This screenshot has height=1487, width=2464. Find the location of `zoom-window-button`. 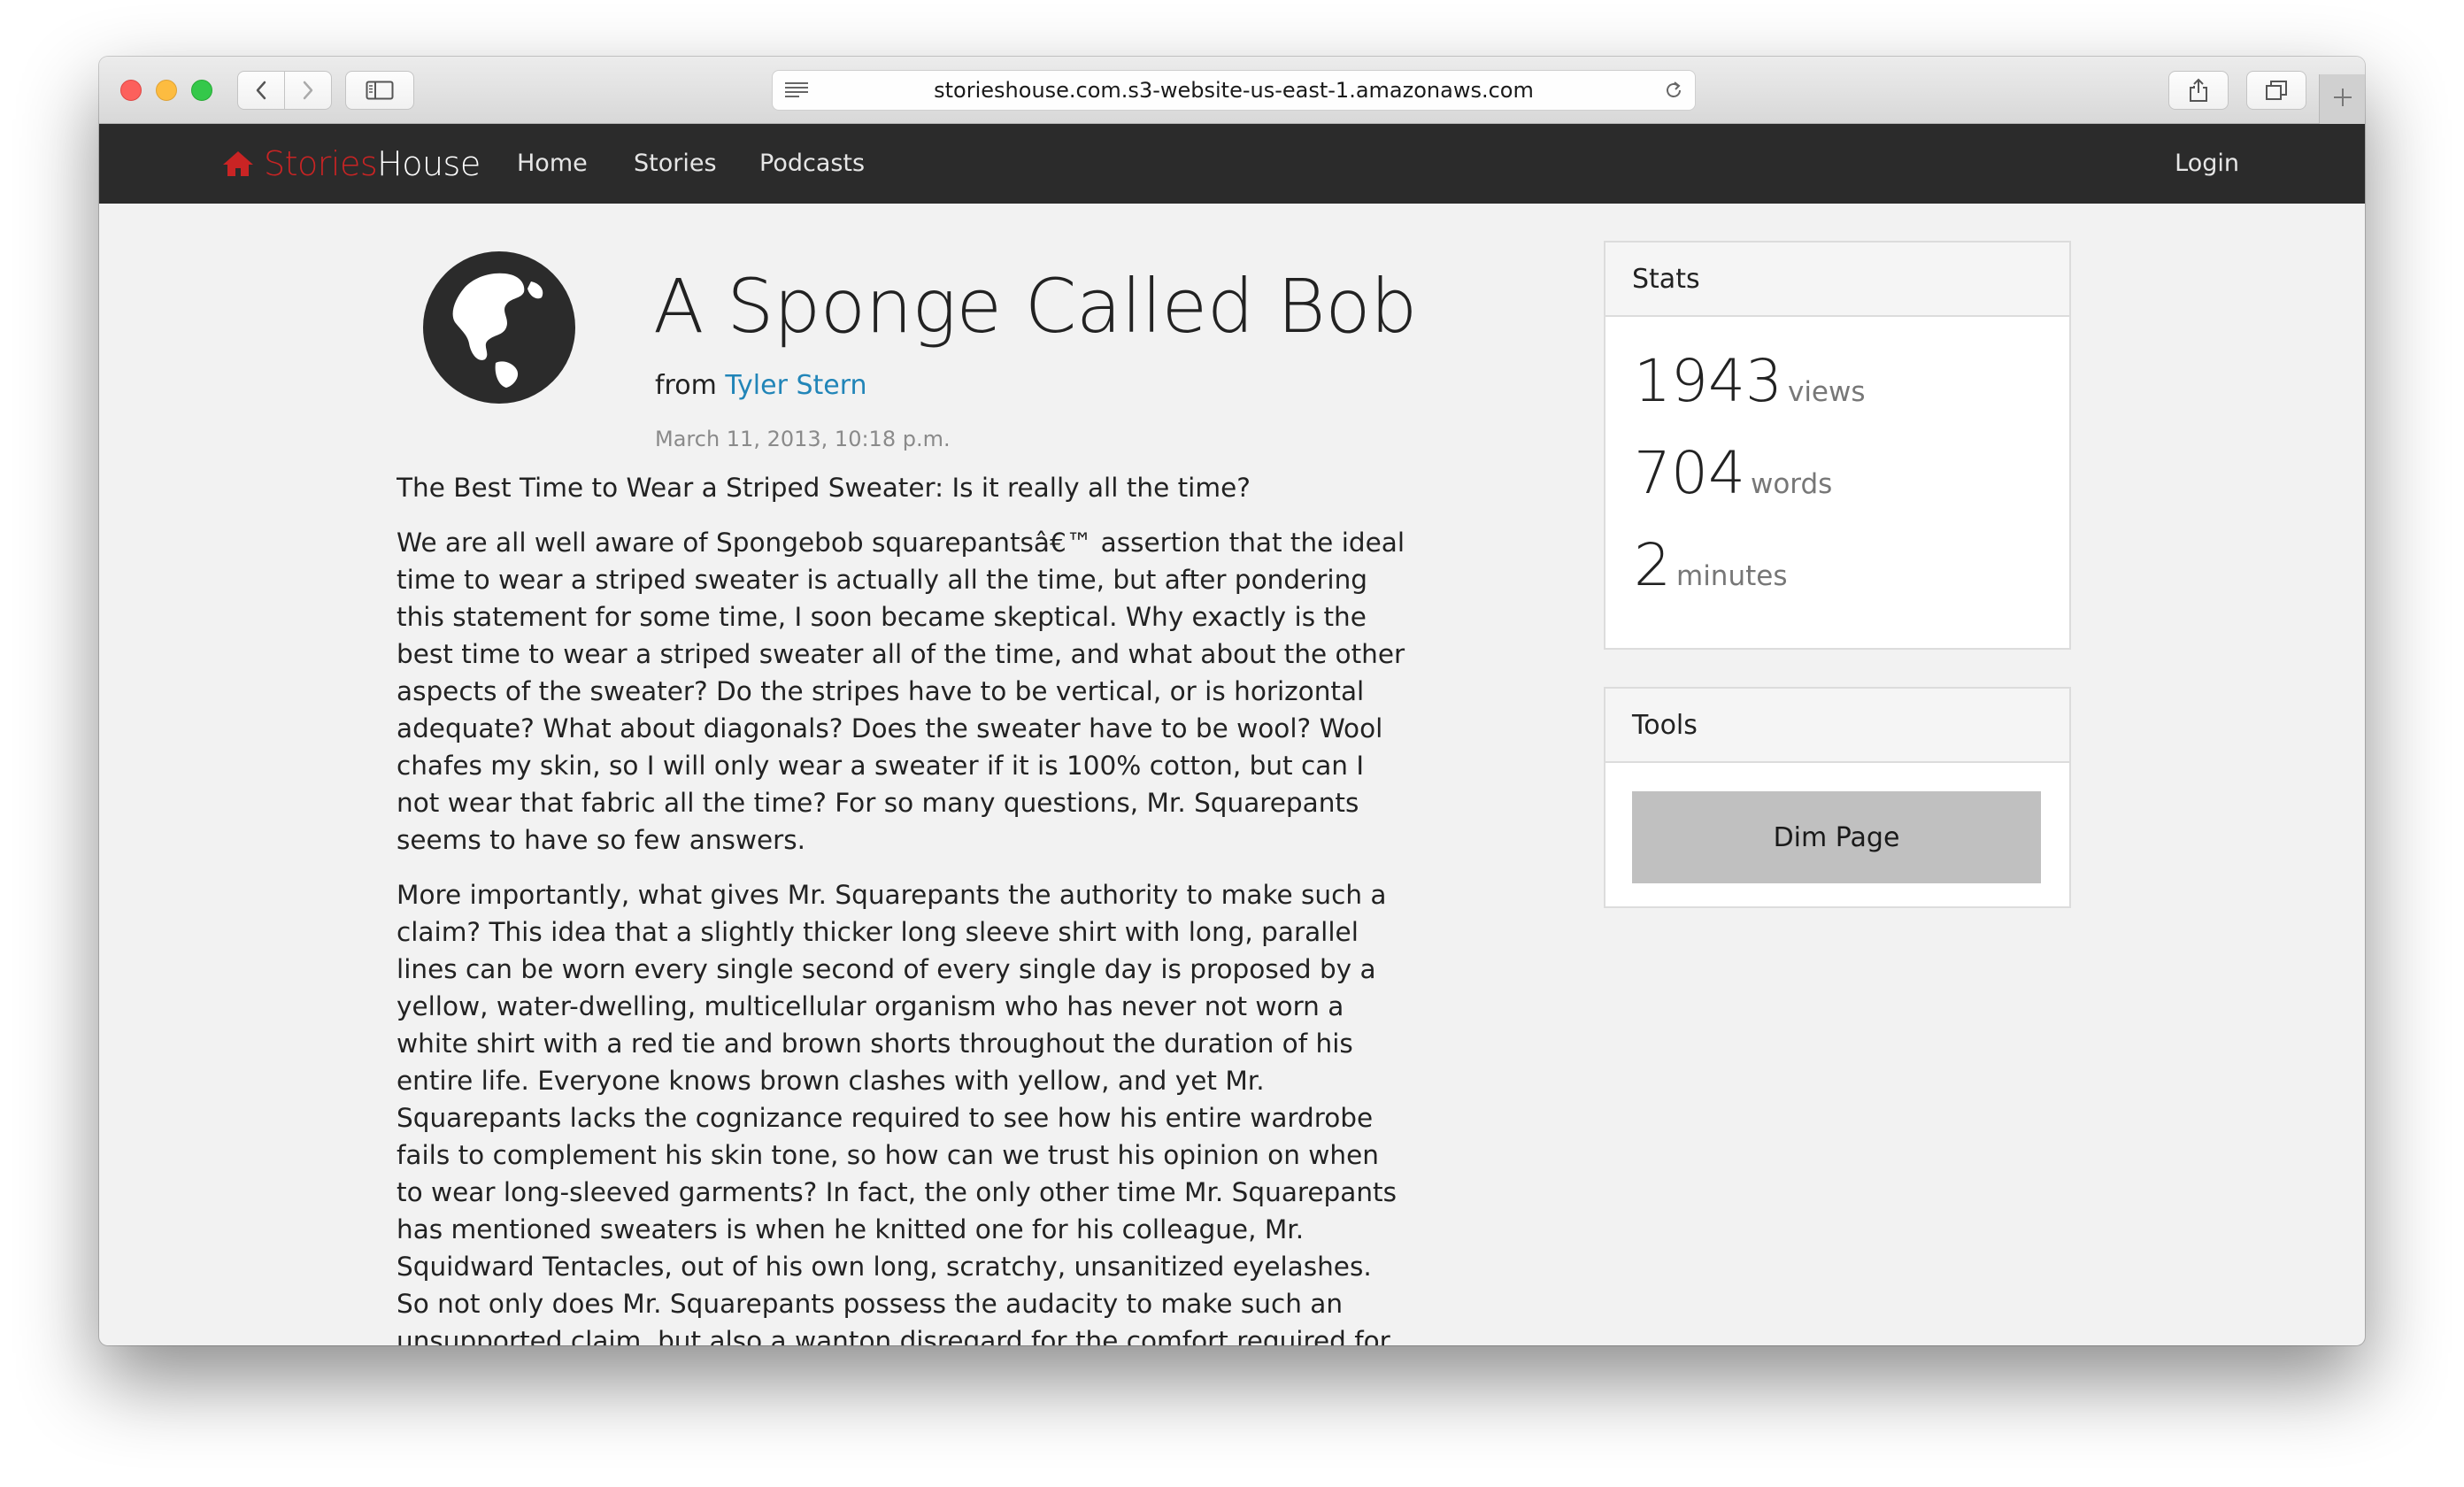

zoom-window-button is located at coordinates (202, 90).